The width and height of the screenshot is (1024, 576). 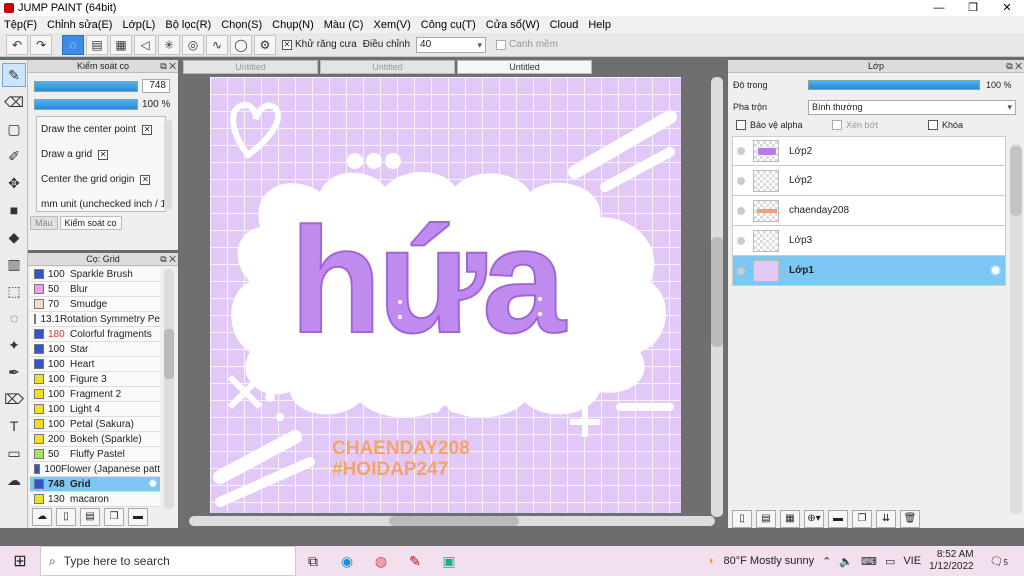 I want to click on brush-item: 70 Smudge, so click(x=95, y=304).